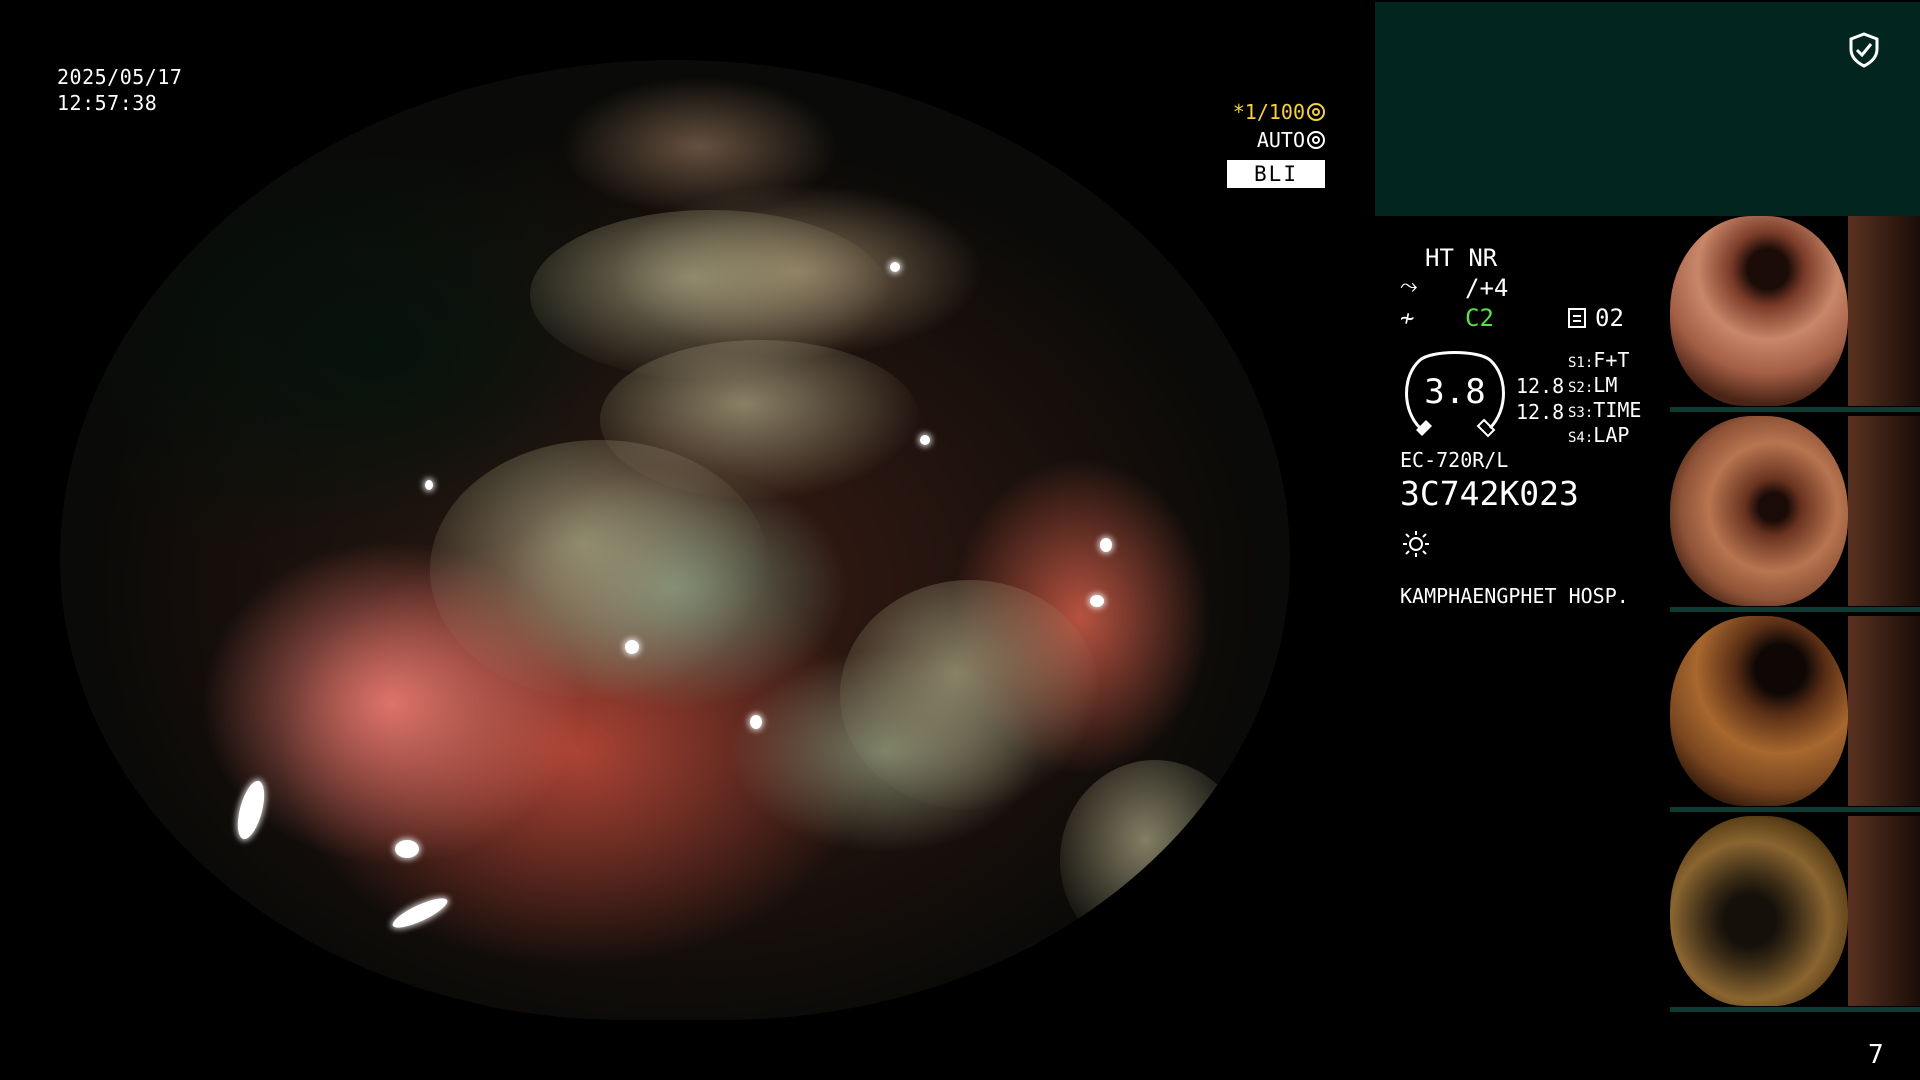 The image size is (1920, 1080). Describe the element at coordinates (1280, 140) in the screenshot. I see `iris-mode-text: AUTO` at that location.